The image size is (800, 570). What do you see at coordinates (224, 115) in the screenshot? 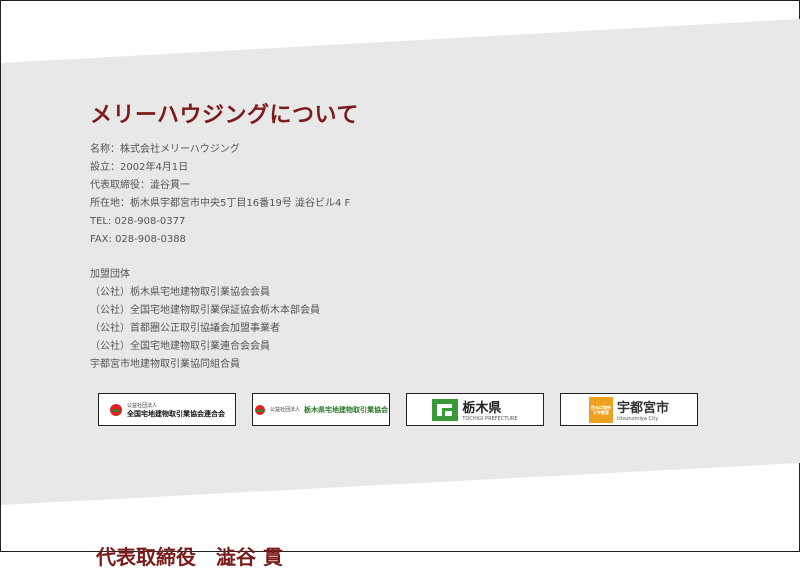
I see `section-title: メリーハウジングについて` at bounding box center [224, 115].